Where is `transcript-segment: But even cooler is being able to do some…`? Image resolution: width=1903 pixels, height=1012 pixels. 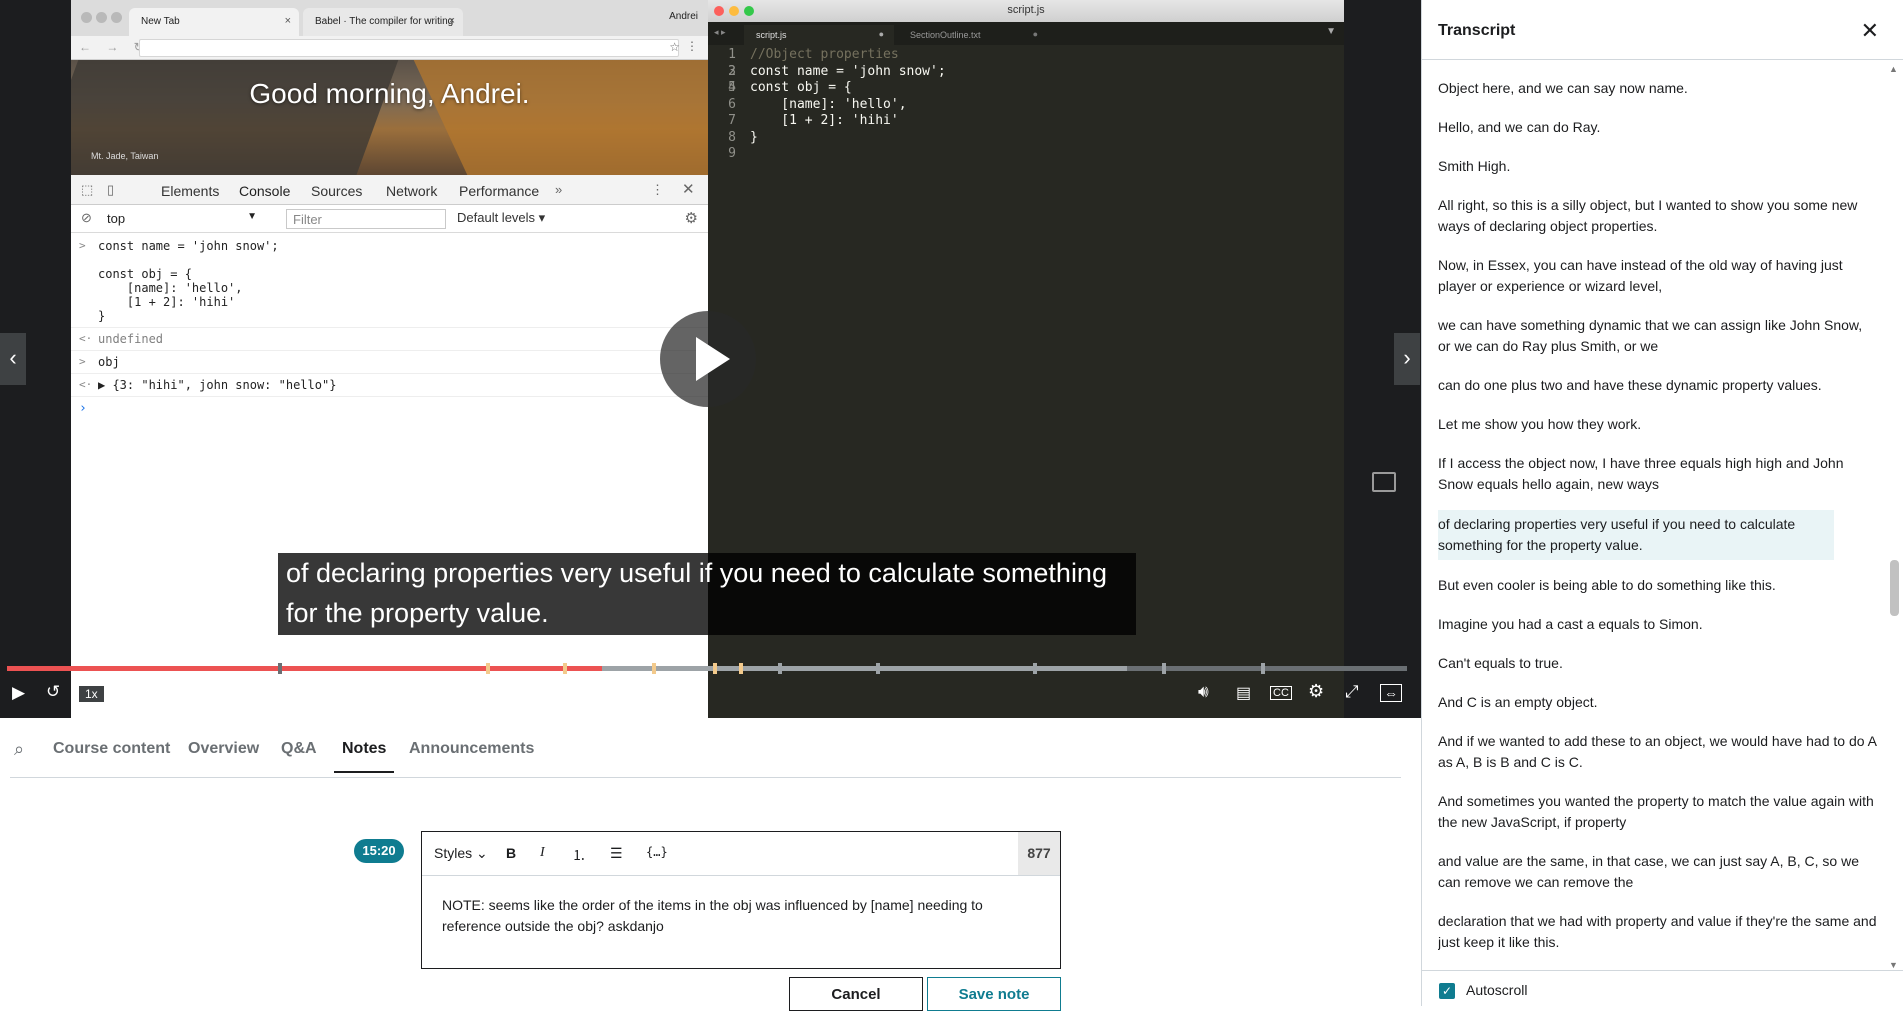
transcript-segment: But even cooler is being able to do some… is located at coordinates (1658, 585).